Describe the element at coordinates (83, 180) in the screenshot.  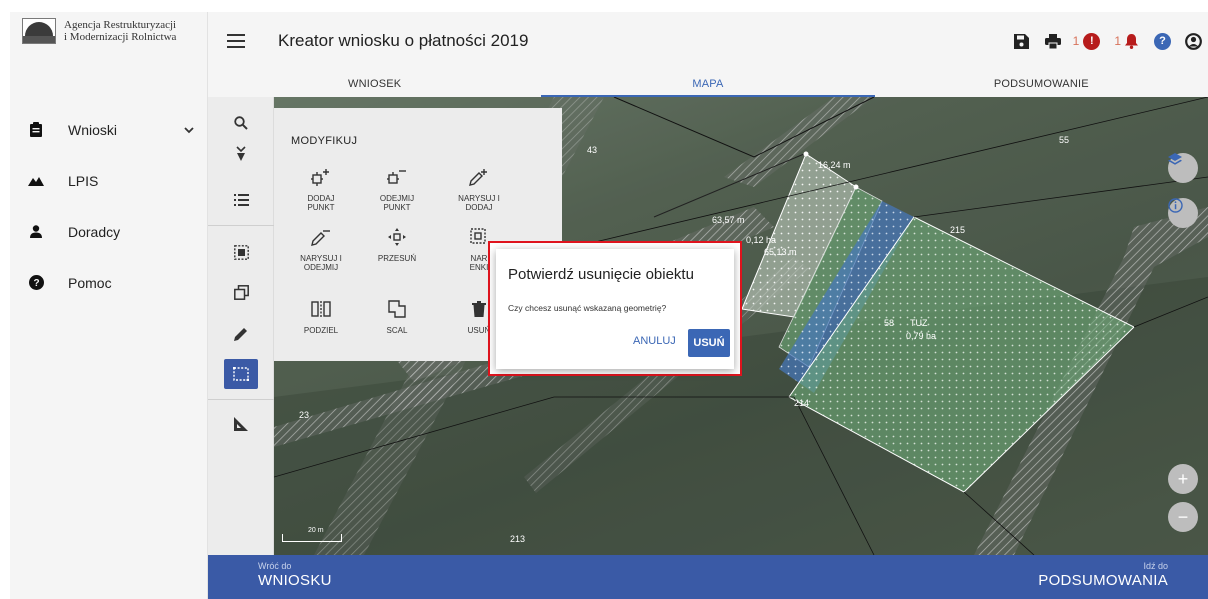
I see `sidebar-item-label: LPIS` at that location.